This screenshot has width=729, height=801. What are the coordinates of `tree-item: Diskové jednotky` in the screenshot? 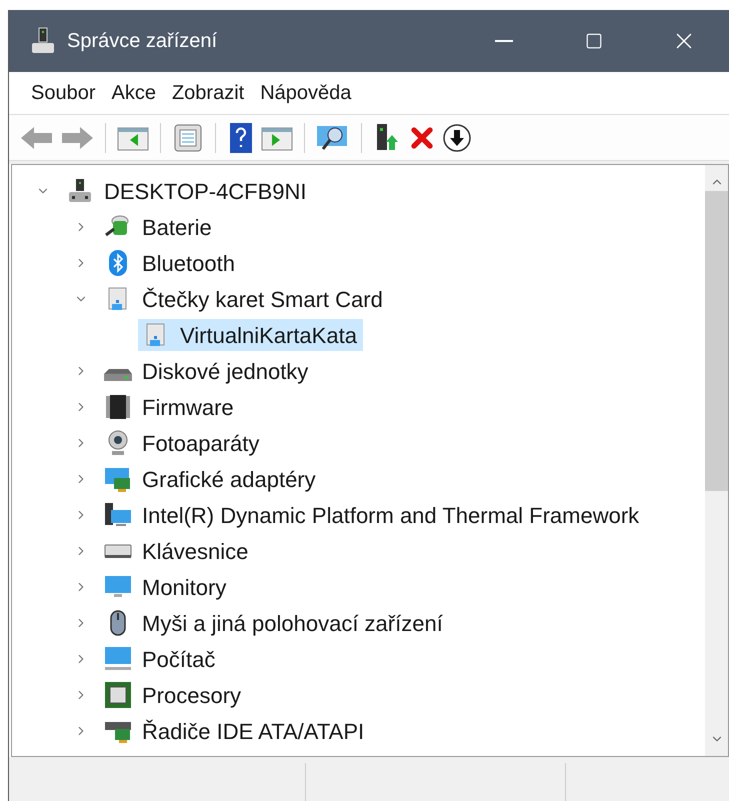 It's located at (207, 371).